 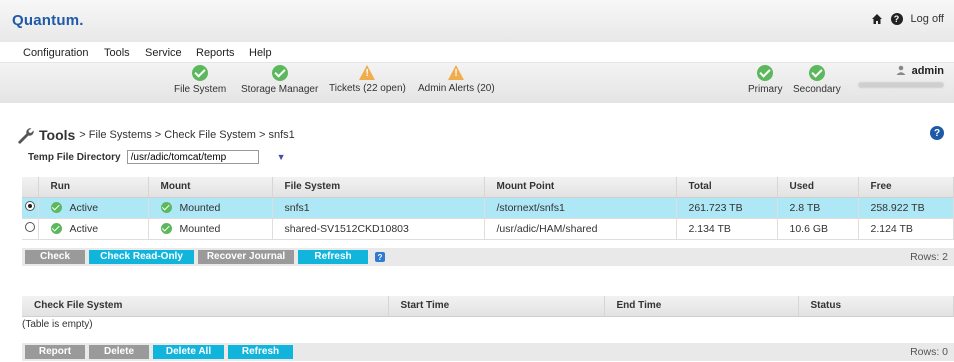 What do you see at coordinates (55, 352) in the screenshot?
I see `report-button: Report` at bounding box center [55, 352].